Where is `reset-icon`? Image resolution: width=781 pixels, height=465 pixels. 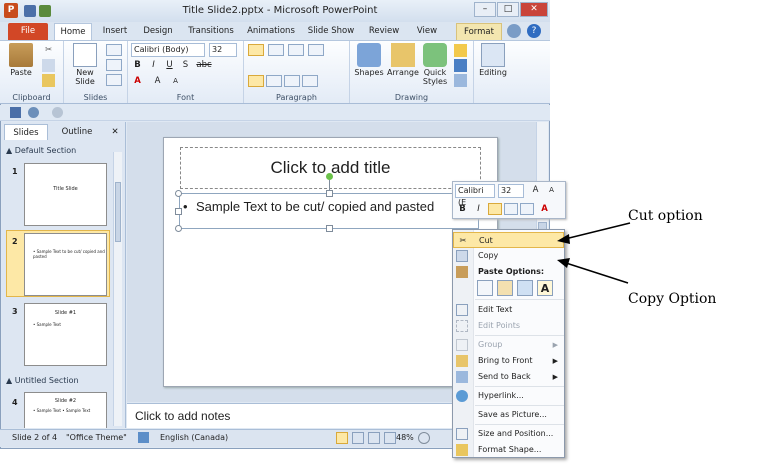 reset-icon is located at coordinates (114, 65).